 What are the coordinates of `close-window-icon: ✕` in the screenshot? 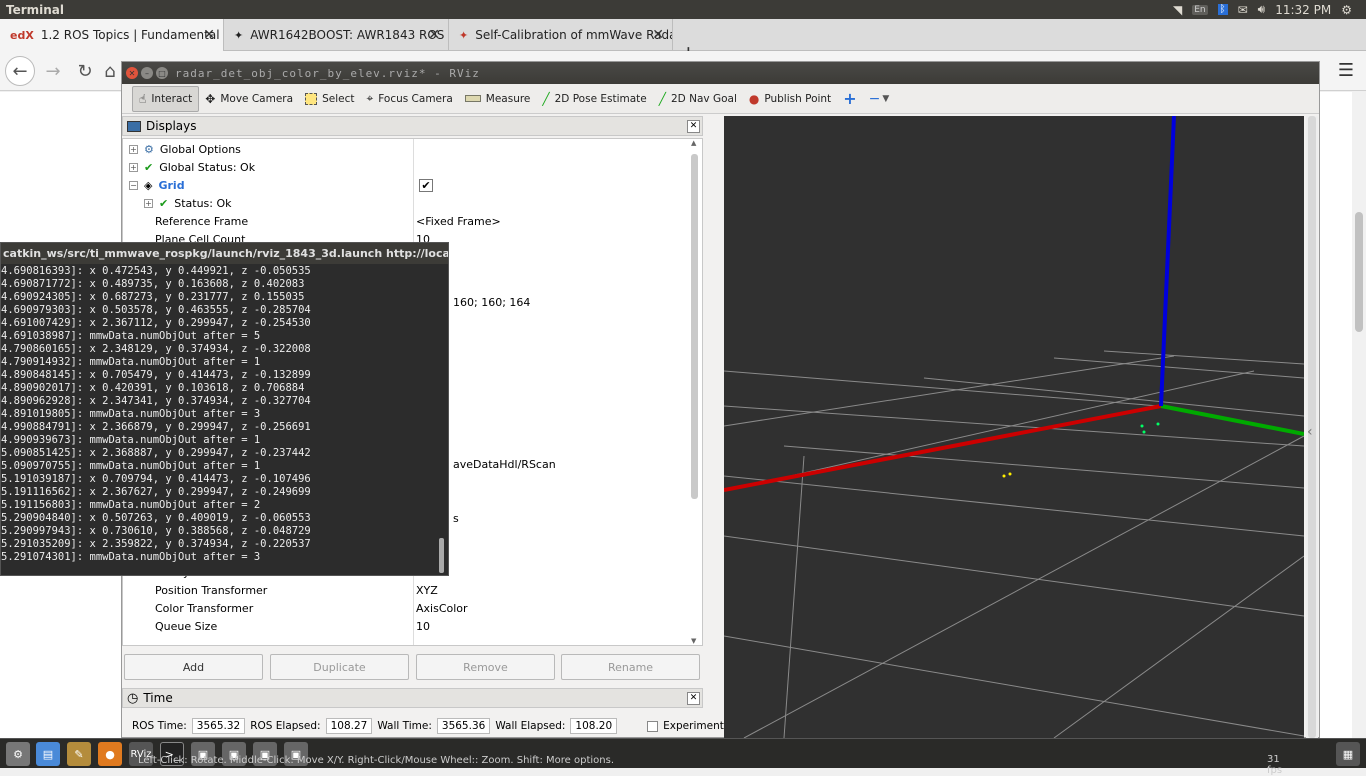 It's located at (132, 73).